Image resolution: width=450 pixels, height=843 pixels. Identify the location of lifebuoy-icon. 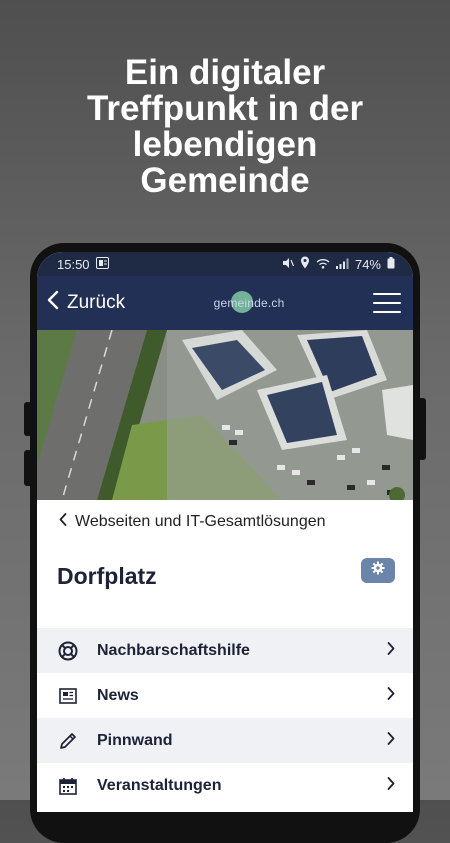
(68, 651).